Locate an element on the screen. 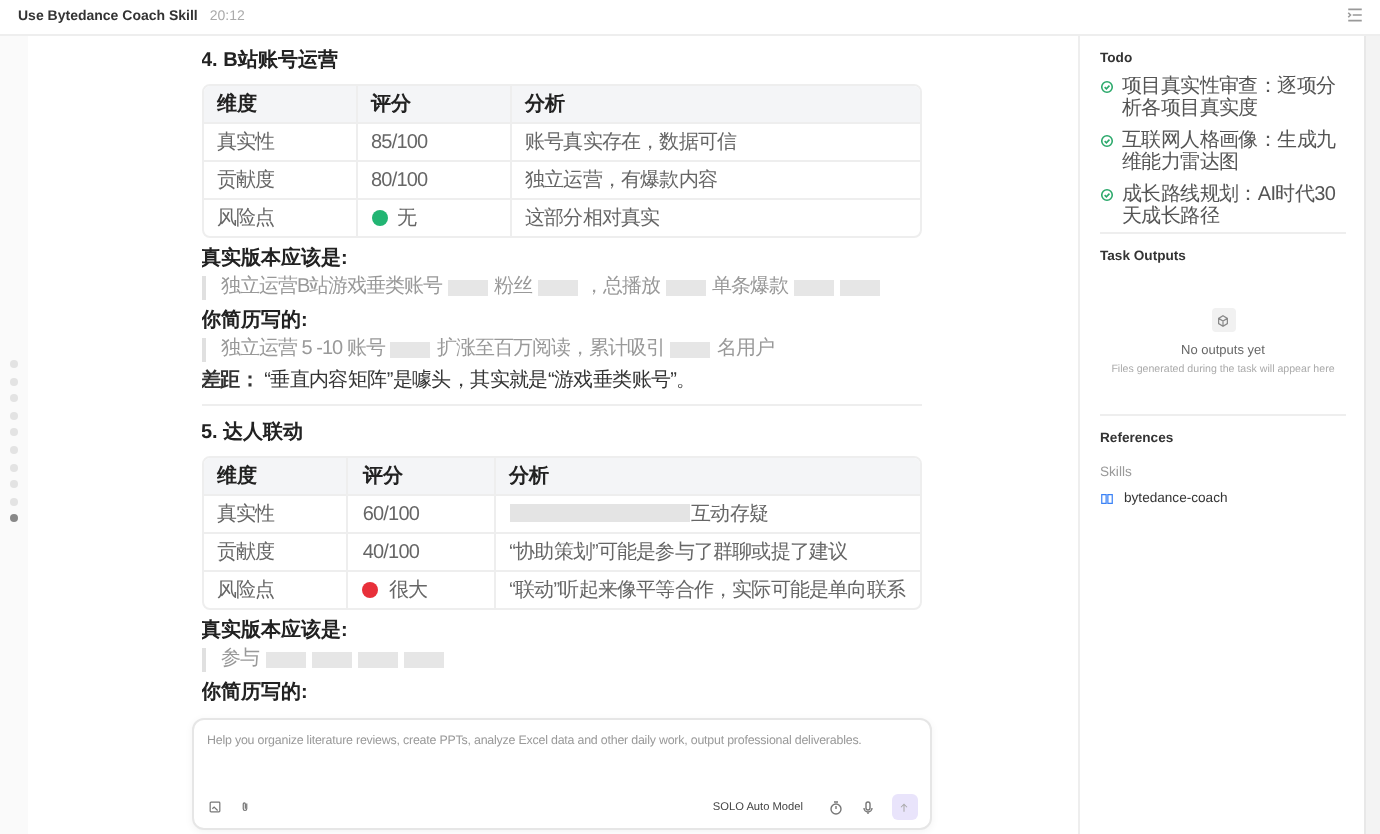 The width and height of the screenshot is (1380, 834). table-cell: 这部分相对真实 is located at coordinates (714, 217).